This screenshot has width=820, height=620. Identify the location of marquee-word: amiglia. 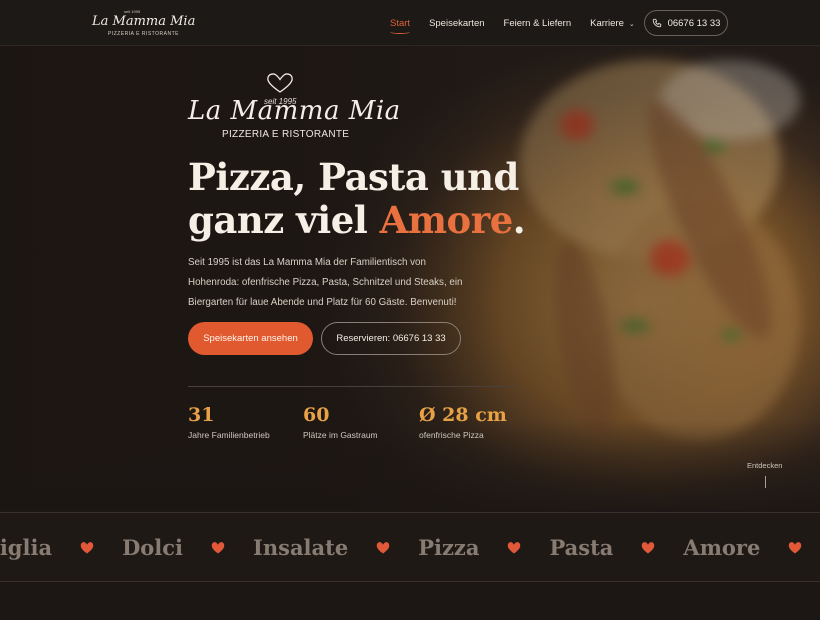
(26, 547).